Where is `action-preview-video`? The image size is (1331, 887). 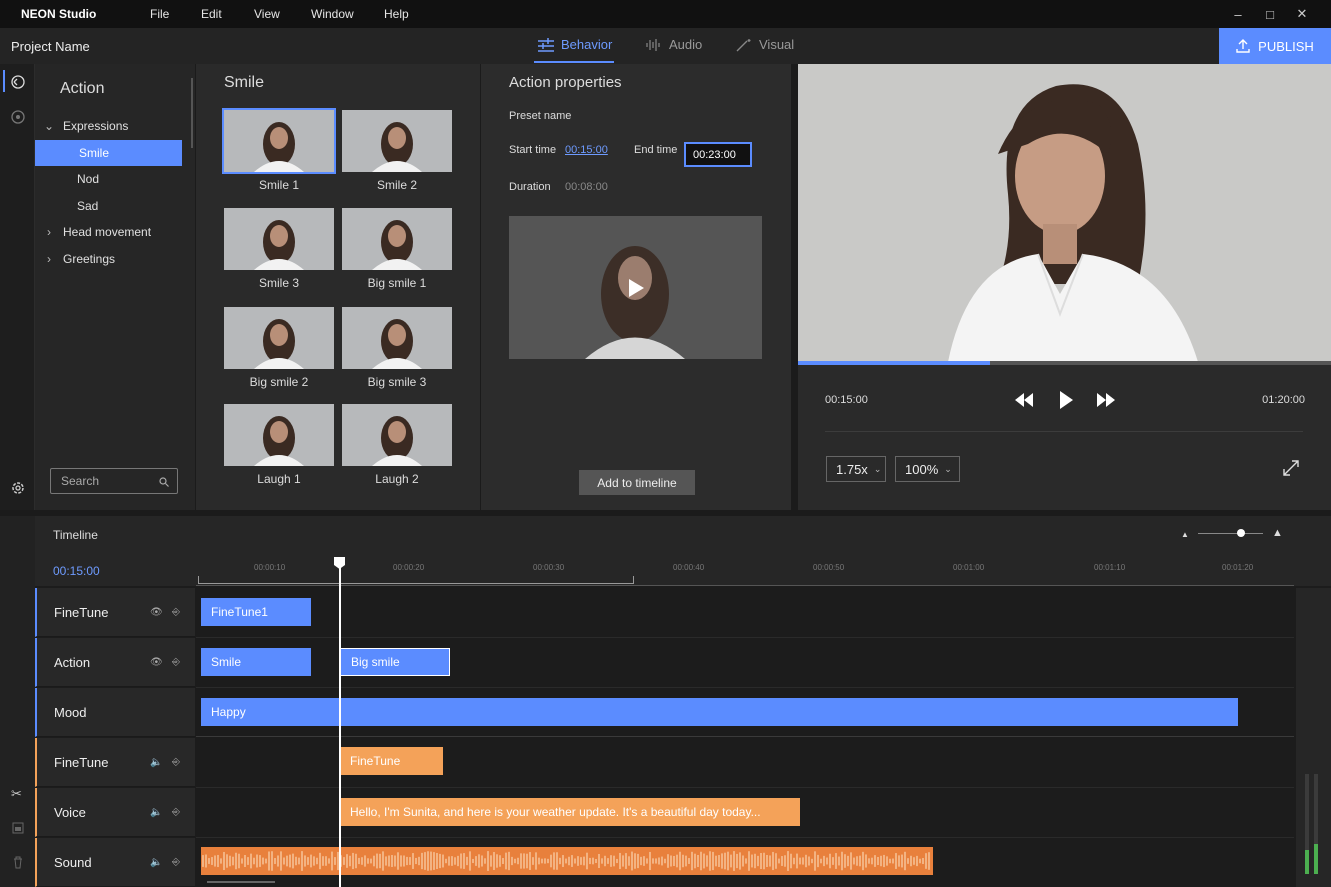 action-preview-video is located at coordinates (635, 287).